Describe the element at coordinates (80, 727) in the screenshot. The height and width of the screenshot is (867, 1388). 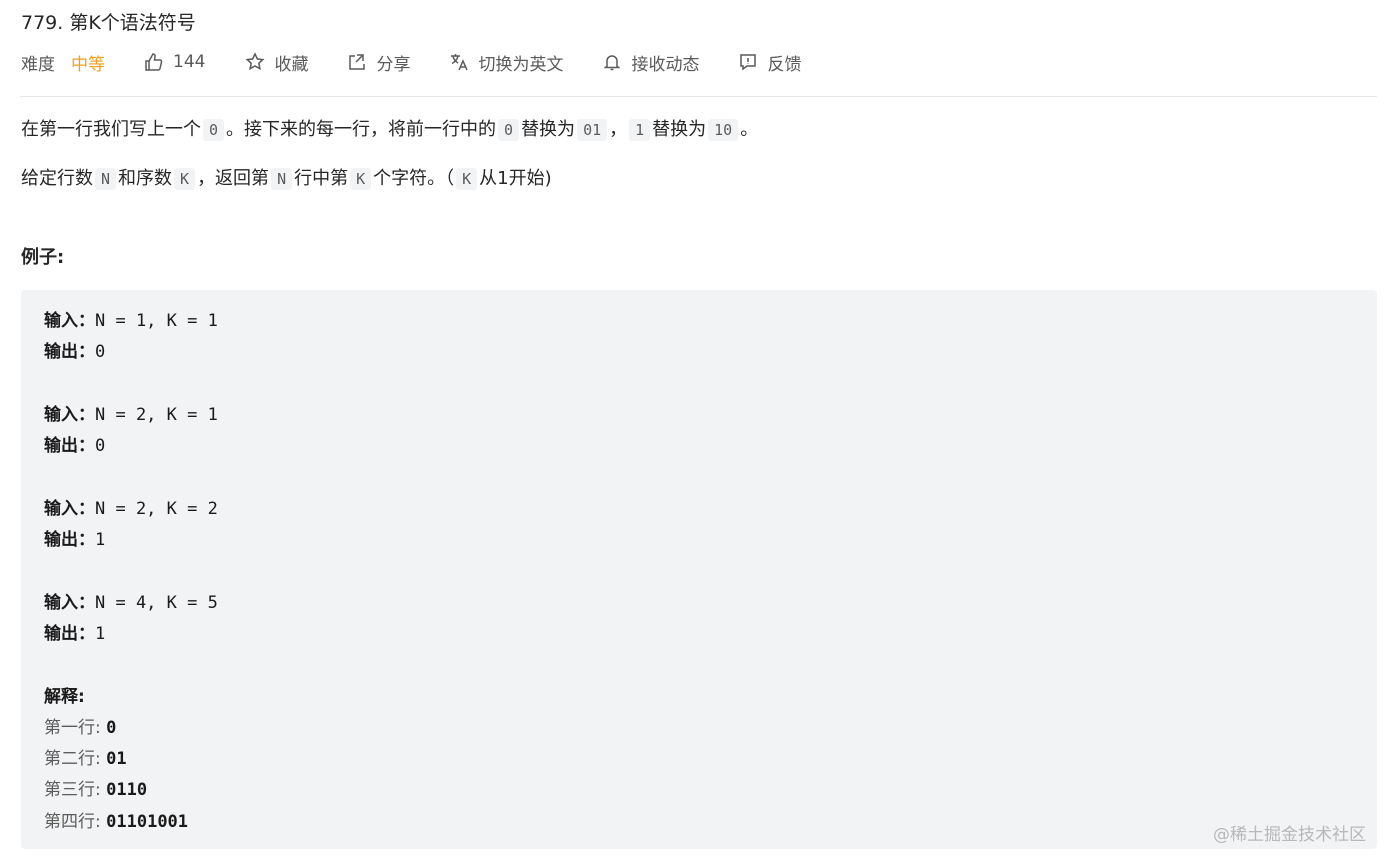
I see `explanation-row: 第一行: 0` at that location.